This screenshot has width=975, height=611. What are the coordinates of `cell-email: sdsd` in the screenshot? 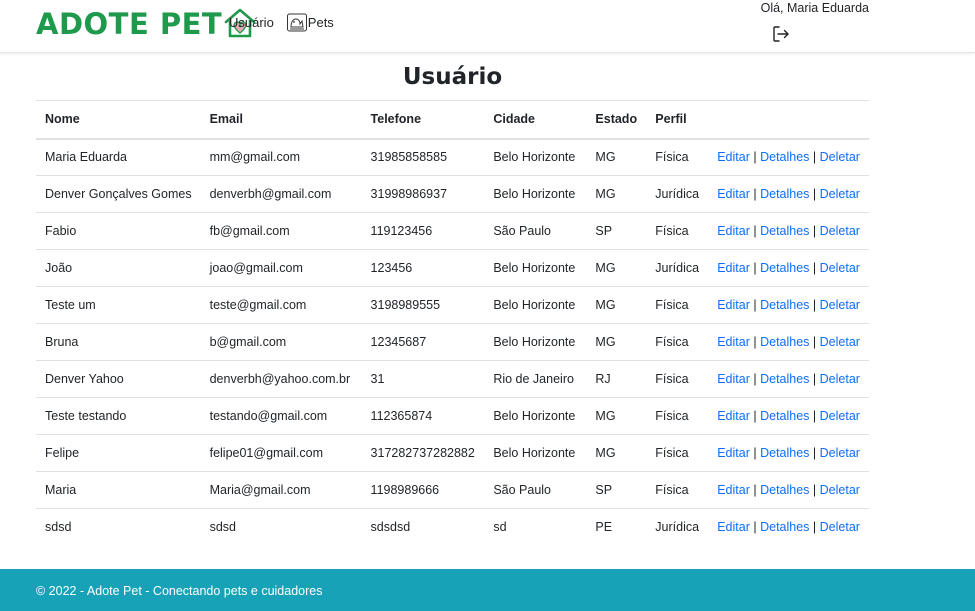 It's located at (222, 527).